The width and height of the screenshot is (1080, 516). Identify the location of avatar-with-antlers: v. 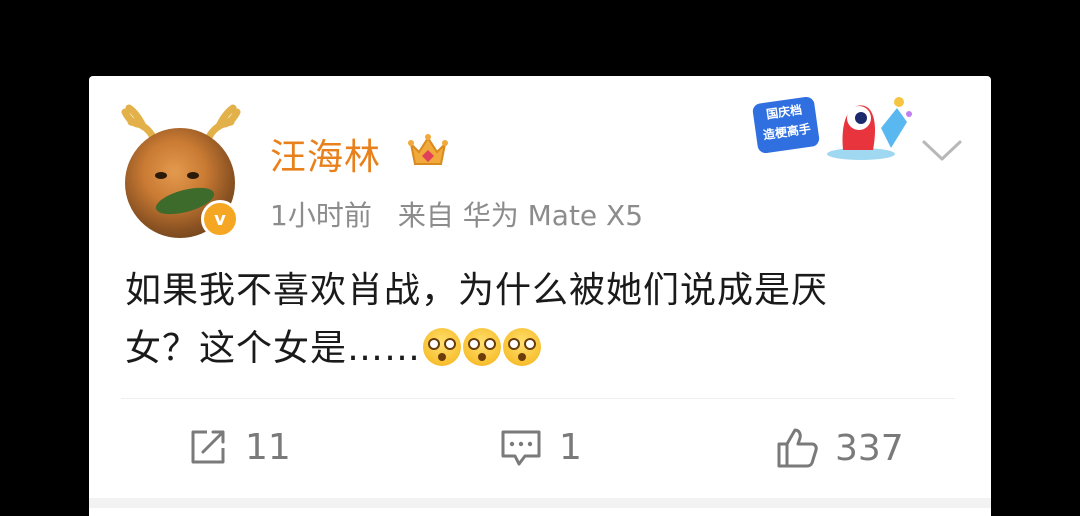
(181, 171).